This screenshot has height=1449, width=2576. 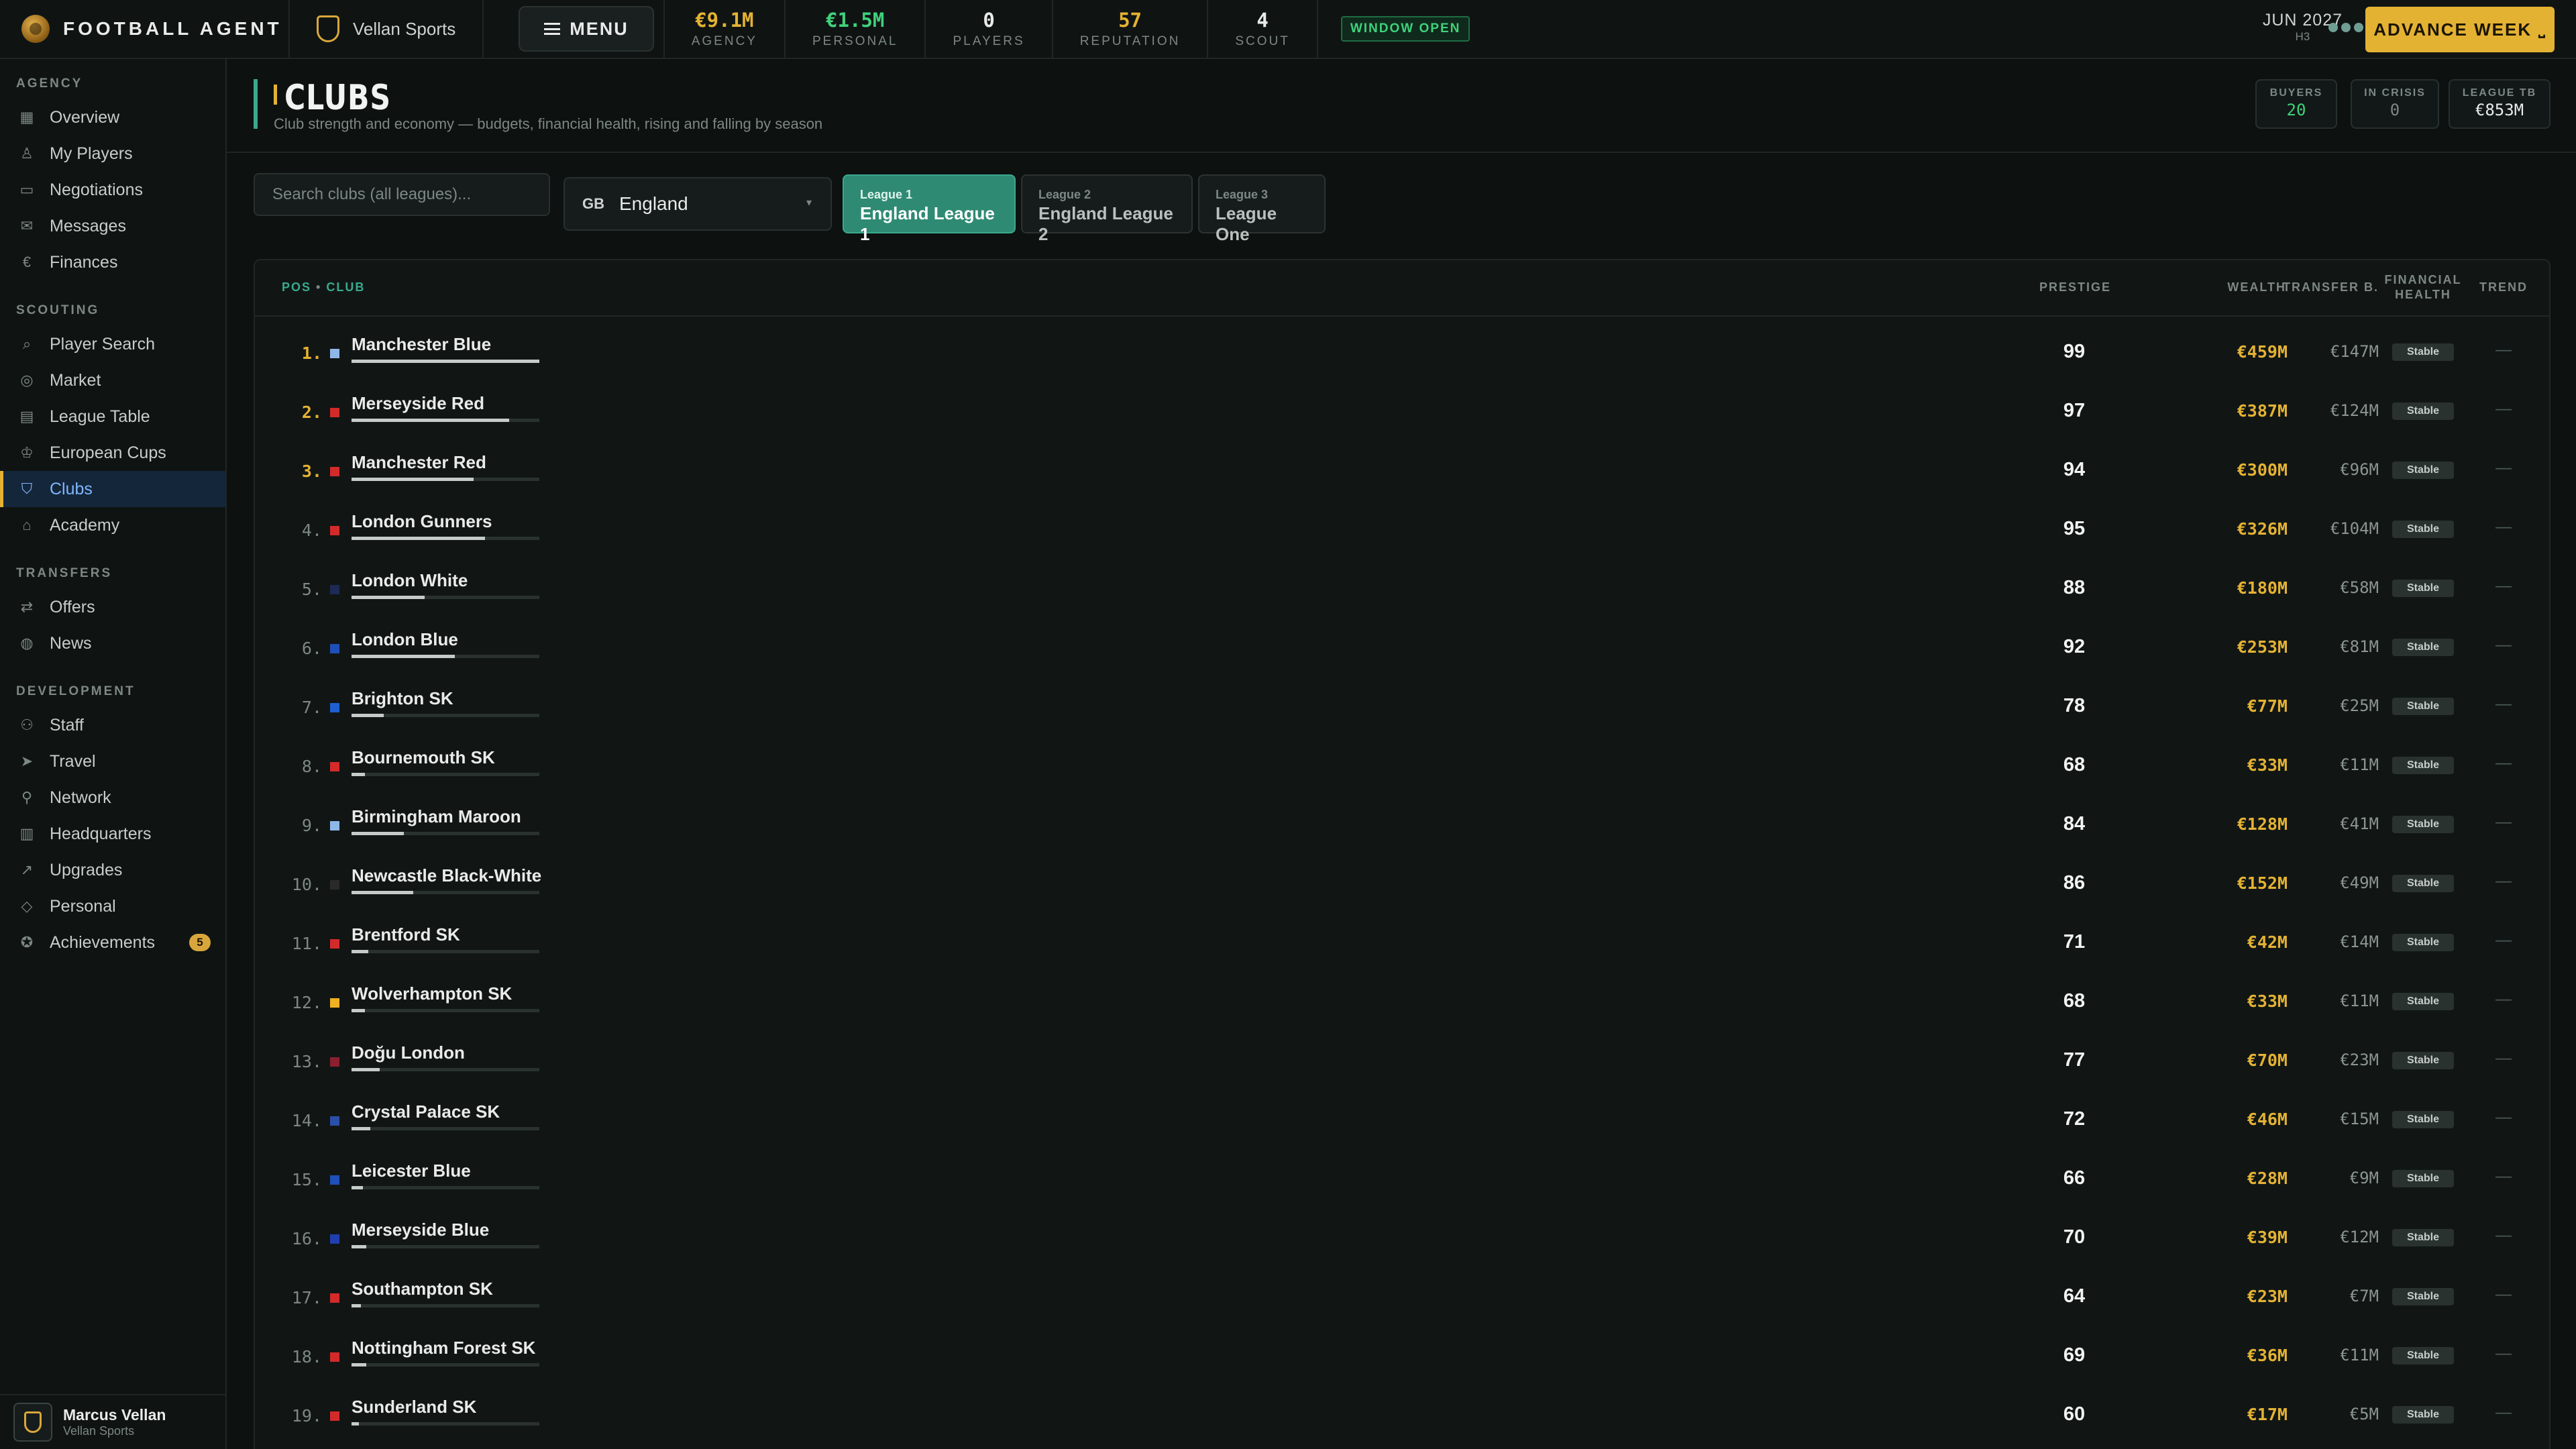 I want to click on table-row: 19. Sunderland SK 60 €17M €5M Stable —, so click(x=1402, y=1412).